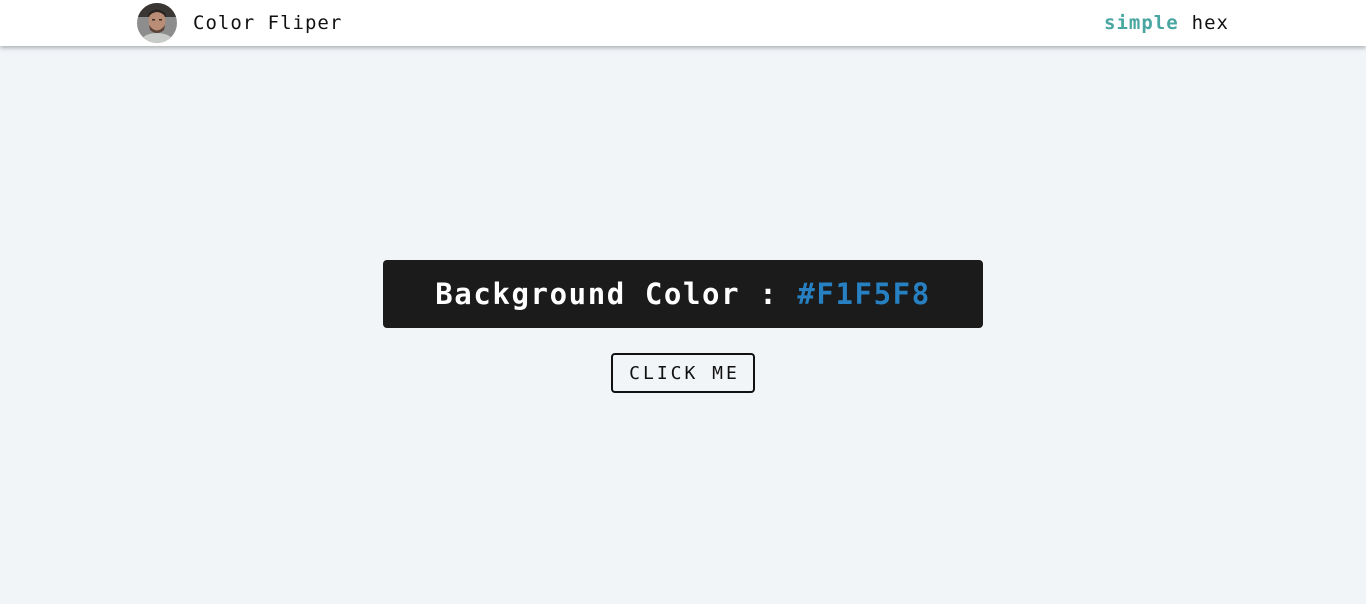 The image size is (1366, 604). I want to click on nav-brand: Color Fliper, so click(239, 23).